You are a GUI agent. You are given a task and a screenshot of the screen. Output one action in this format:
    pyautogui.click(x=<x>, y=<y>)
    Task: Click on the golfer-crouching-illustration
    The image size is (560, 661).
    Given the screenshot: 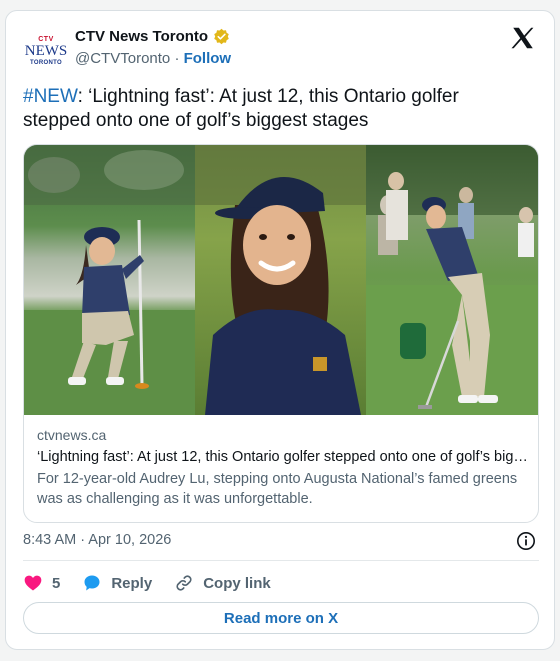 What is the action you would take?
    pyautogui.click(x=109, y=280)
    